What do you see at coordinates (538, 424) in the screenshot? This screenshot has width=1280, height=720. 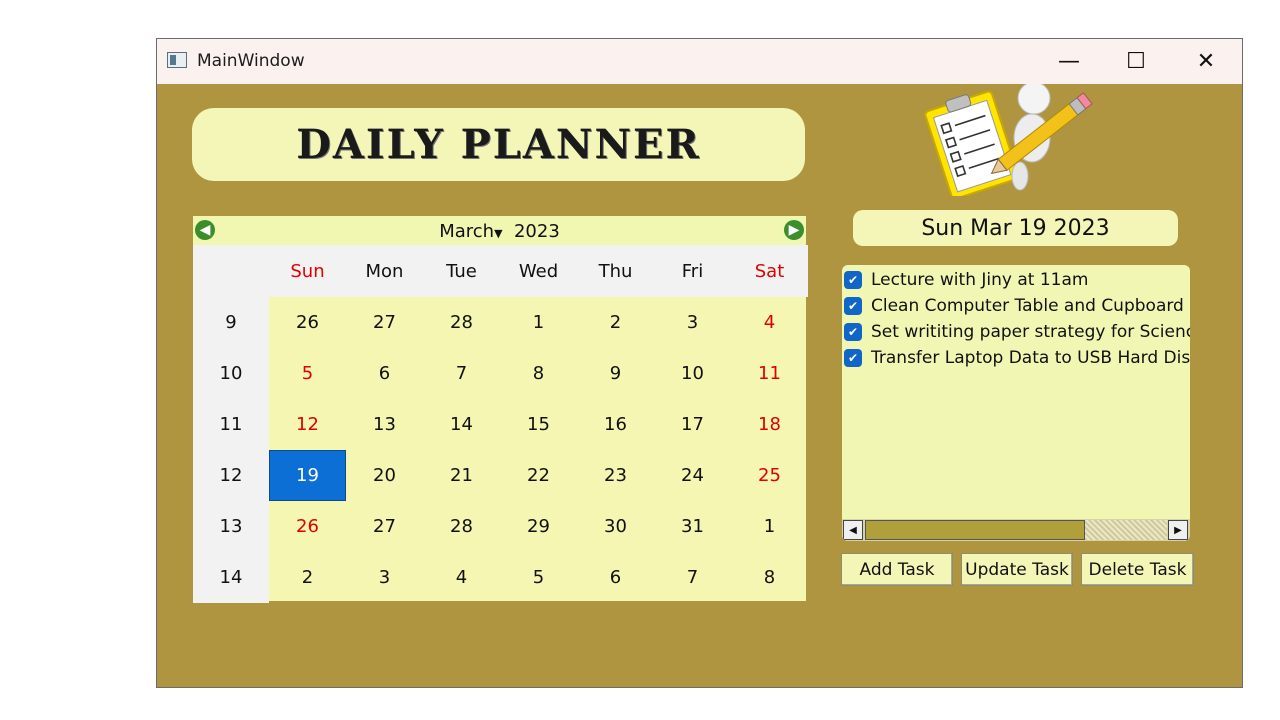 I see `day-cell: 15` at bounding box center [538, 424].